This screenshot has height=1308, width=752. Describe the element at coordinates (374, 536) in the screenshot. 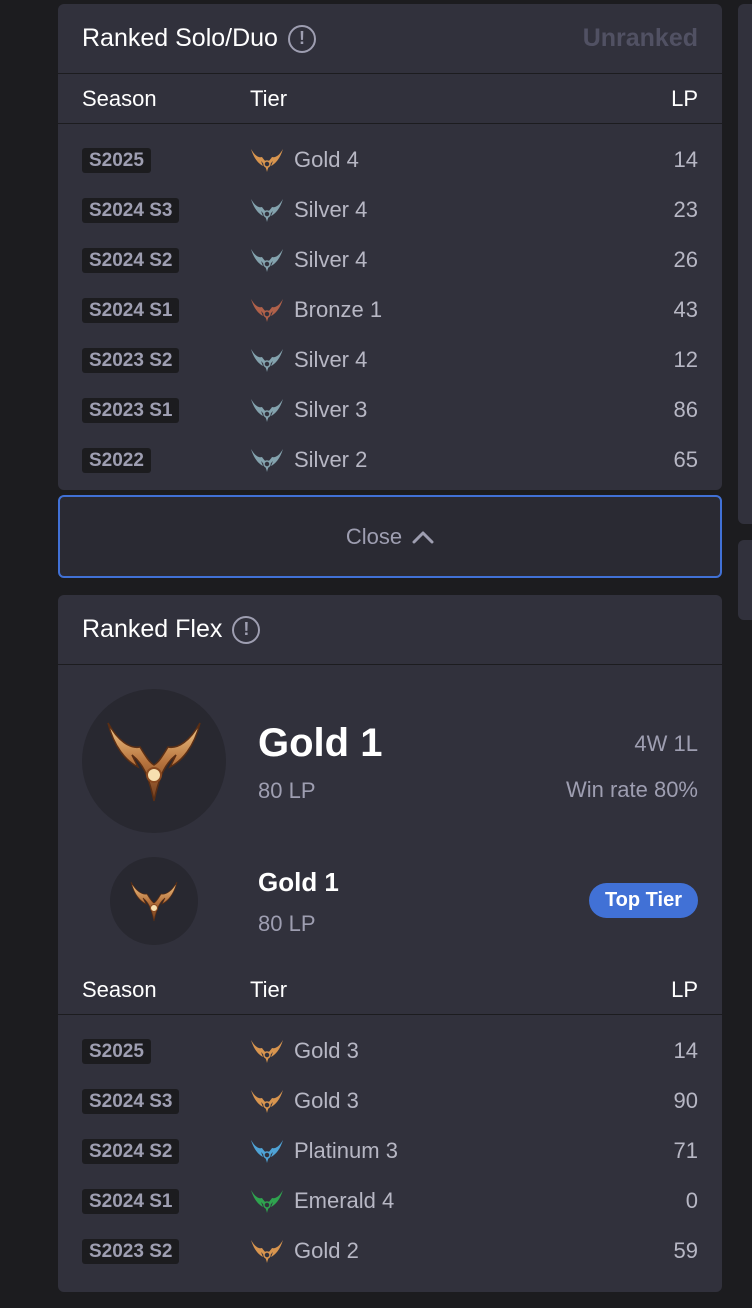

I see `close-label: Close` at that location.